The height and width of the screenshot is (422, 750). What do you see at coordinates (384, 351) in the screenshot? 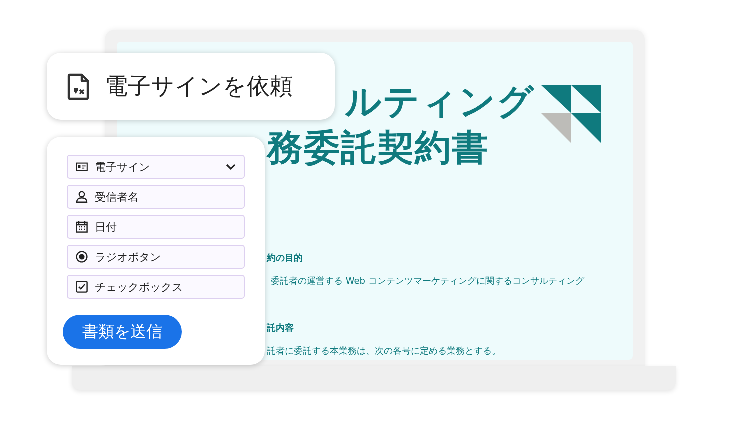
I see `section-text: 託者に委託する本業務は、次の各号に定める業務とする。` at bounding box center [384, 351].